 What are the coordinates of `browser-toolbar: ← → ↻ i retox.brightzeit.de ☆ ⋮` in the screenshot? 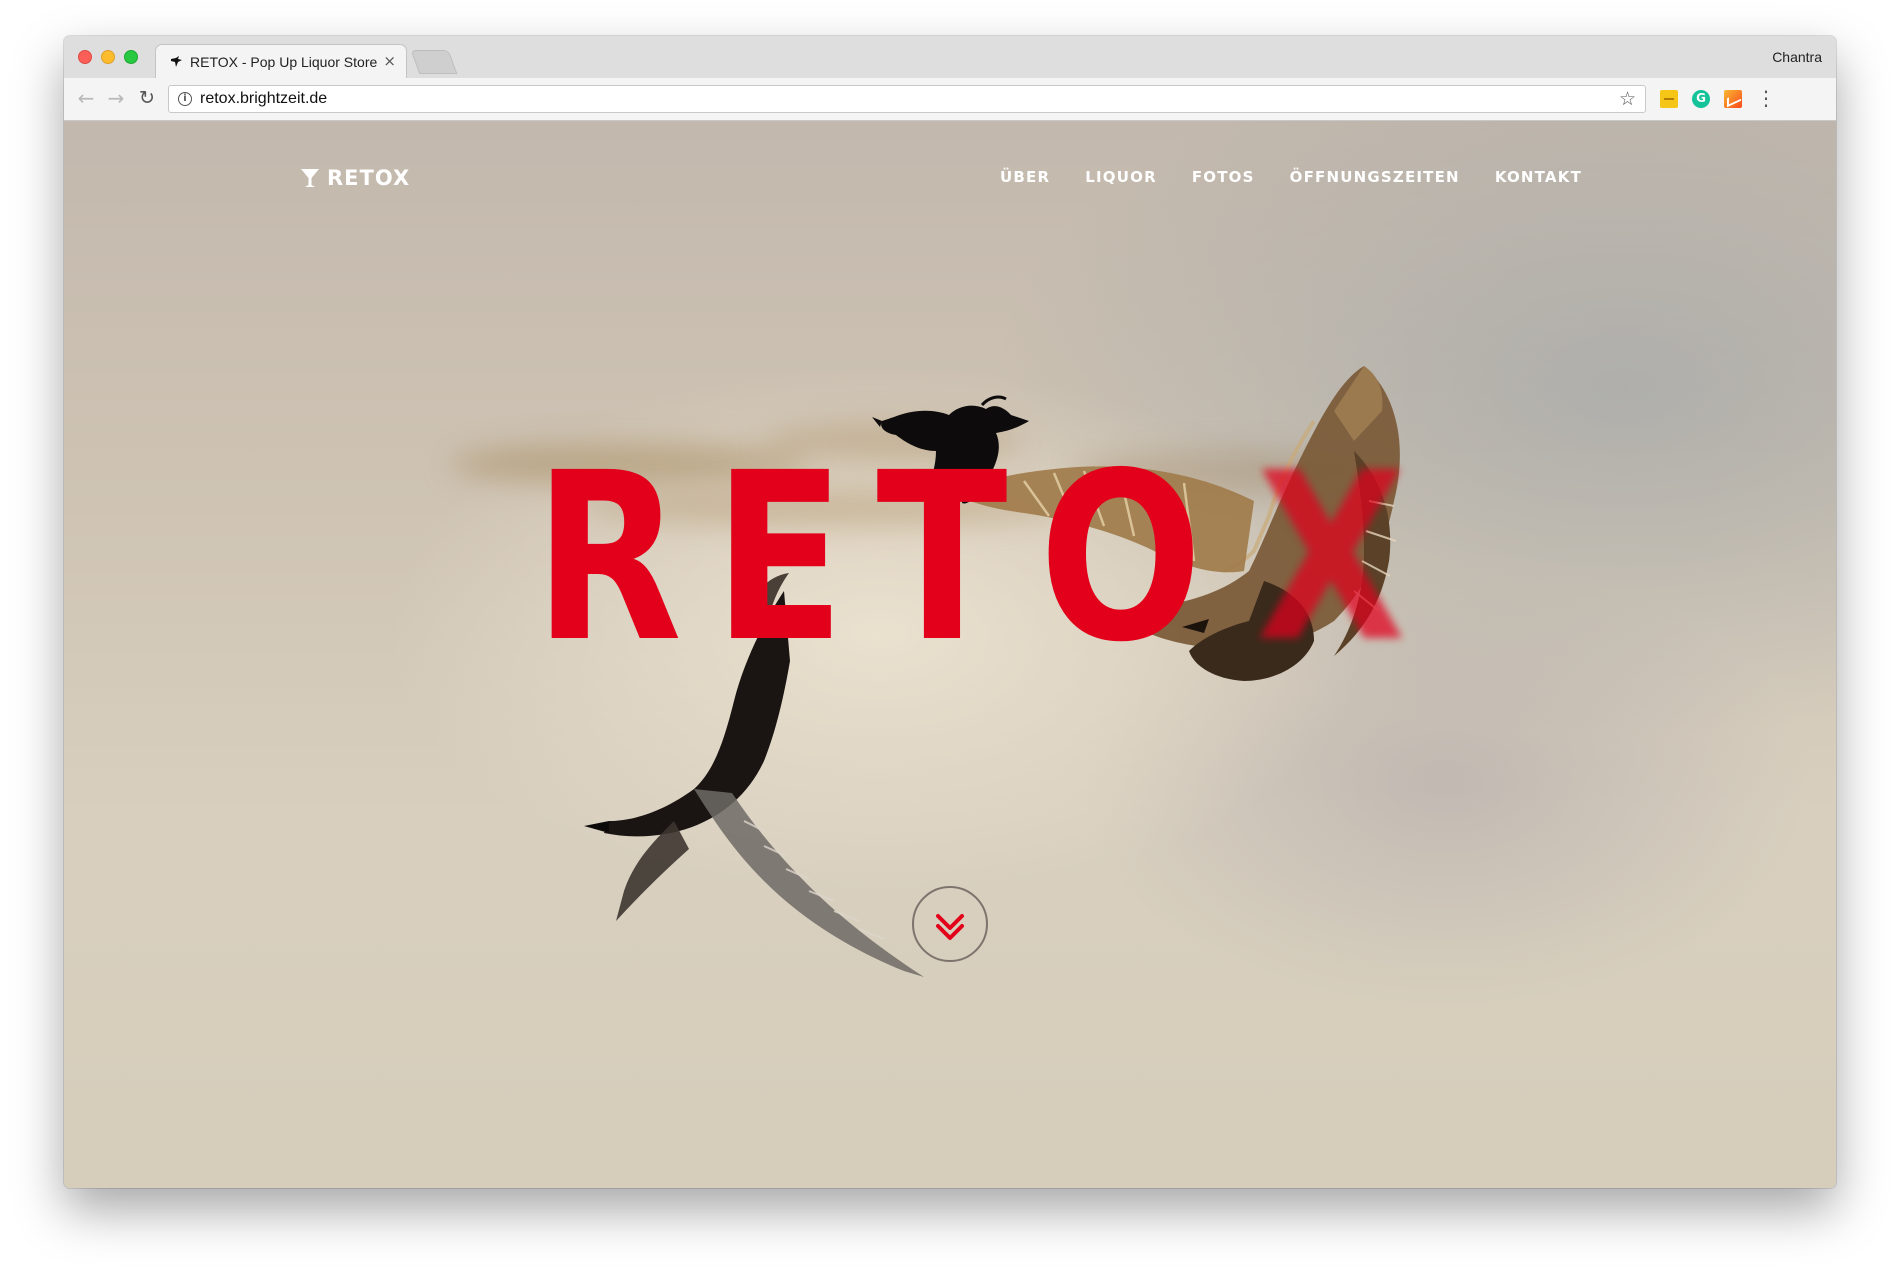 It's located at (950, 99).